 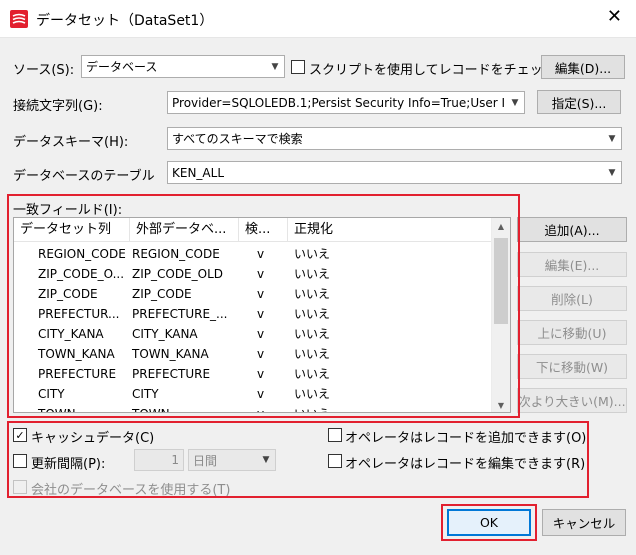 What do you see at coordinates (253, 274) in the screenshot?
I see `table-row: ZIP_CODE_O... ZIP_CODE_OLD v いいえ` at bounding box center [253, 274].